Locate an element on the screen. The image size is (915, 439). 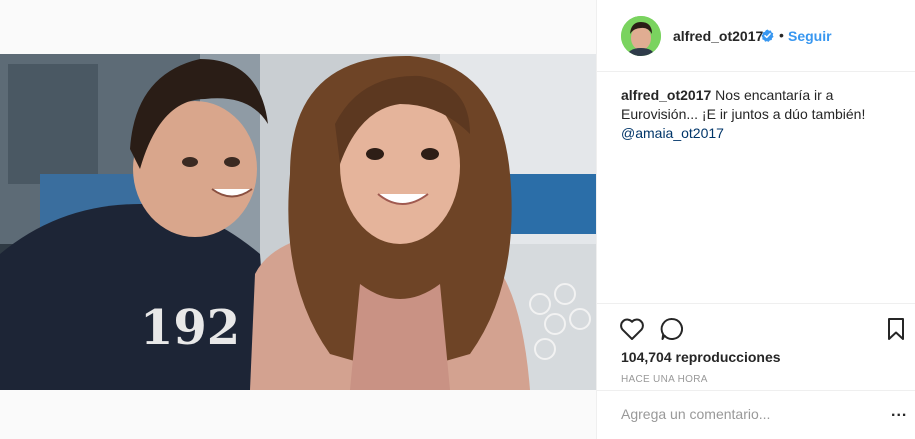
post-header: alfred_ot2017 • Seguir is located at coordinates (756, 36).